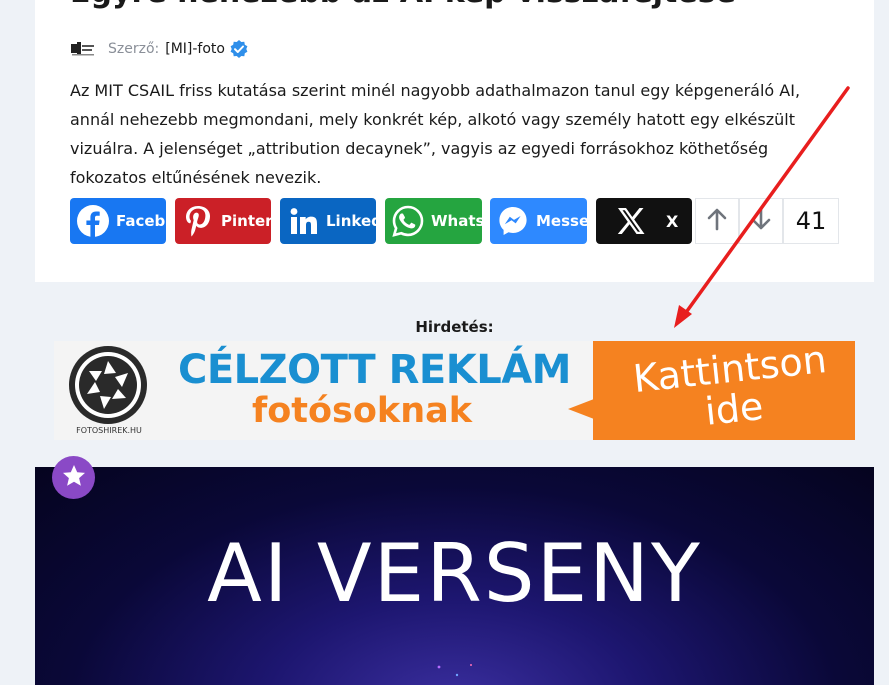 Image resolution: width=889 pixels, height=685 pixels. I want to click on share-messenger-label: Messe, so click(561, 221).